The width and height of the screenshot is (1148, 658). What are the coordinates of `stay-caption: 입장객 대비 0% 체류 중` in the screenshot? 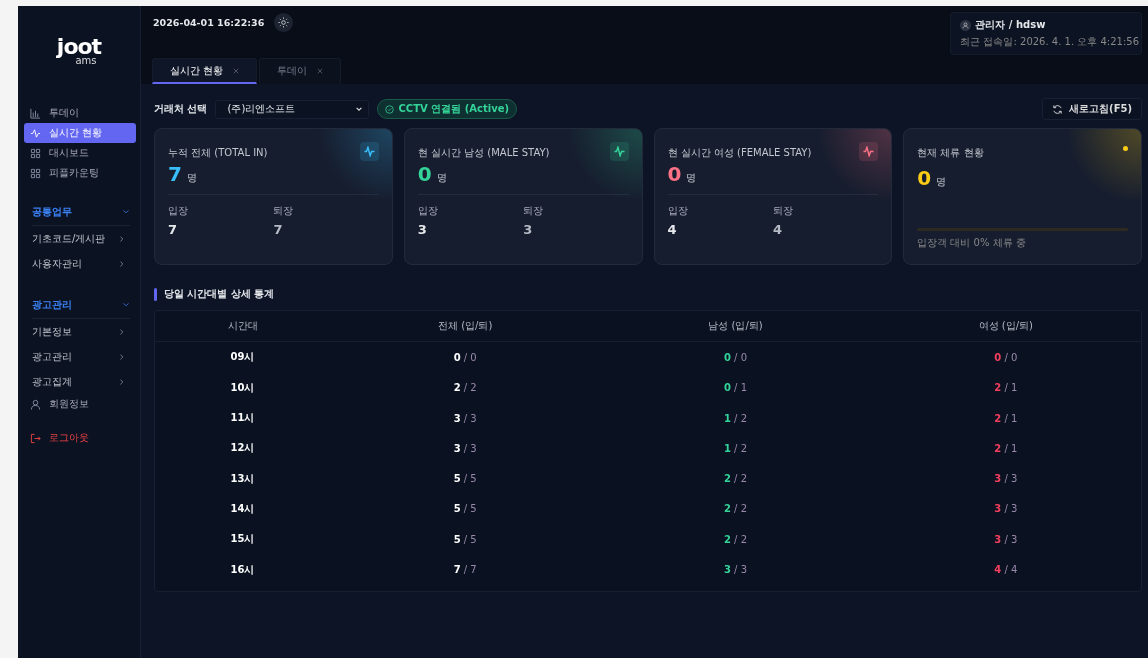 It's located at (972, 243).